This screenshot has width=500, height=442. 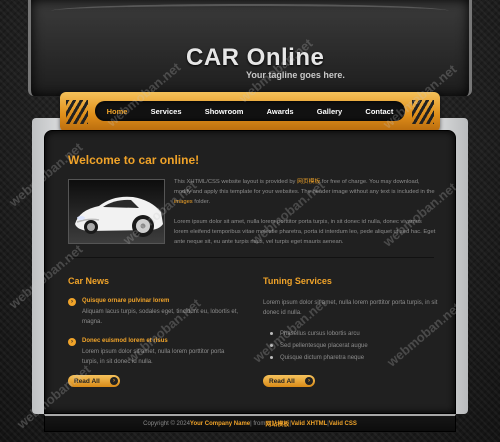 I want to click on nav-services: Services, so click(x=166, y=111).